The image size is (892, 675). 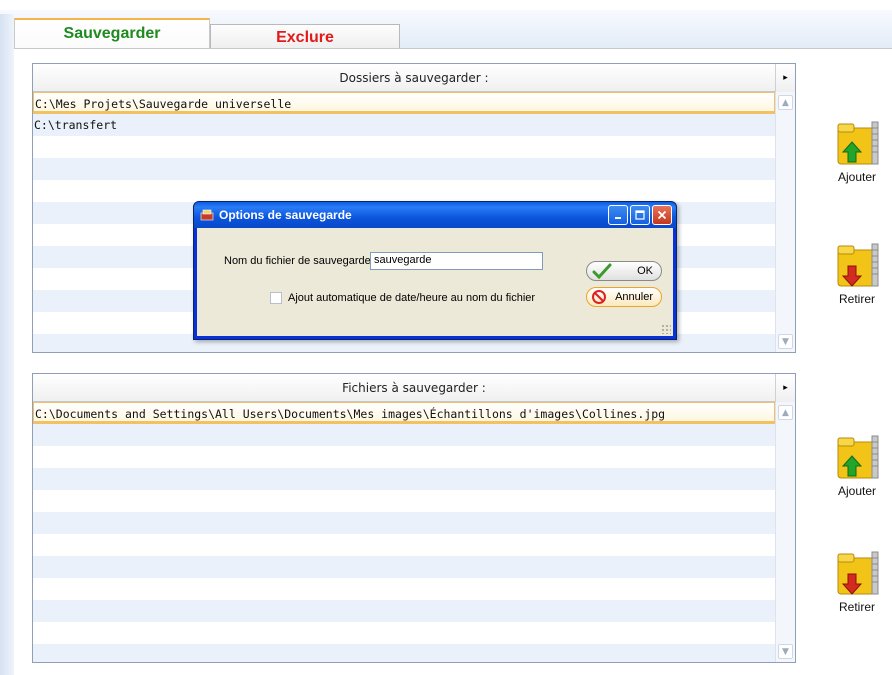 What do you see at coordinates (645, 271) in the screenshot?
I see `ok-label: OK` at bounding box center [645, 271].